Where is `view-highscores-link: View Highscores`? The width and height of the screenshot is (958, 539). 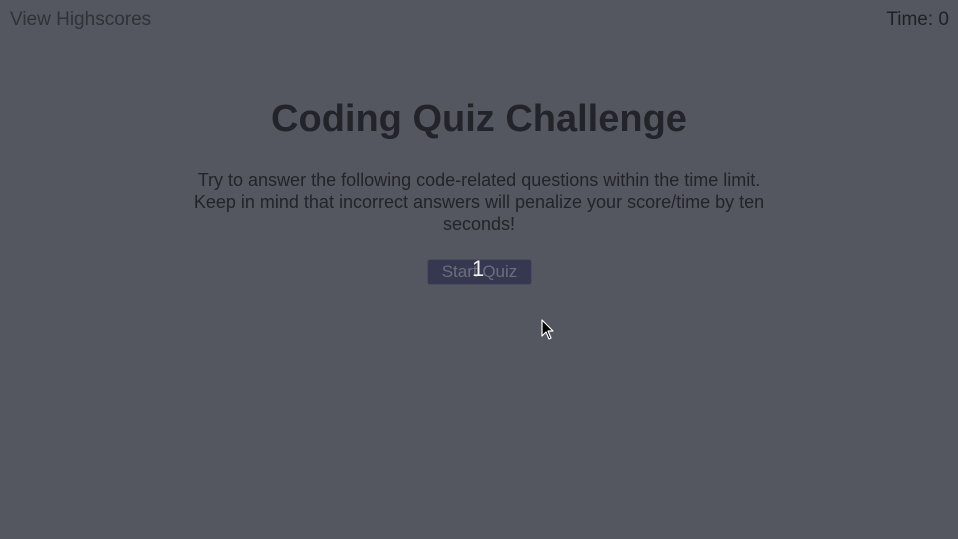 view-highscores-link: View Highscores is located at coordinates (80, 20).